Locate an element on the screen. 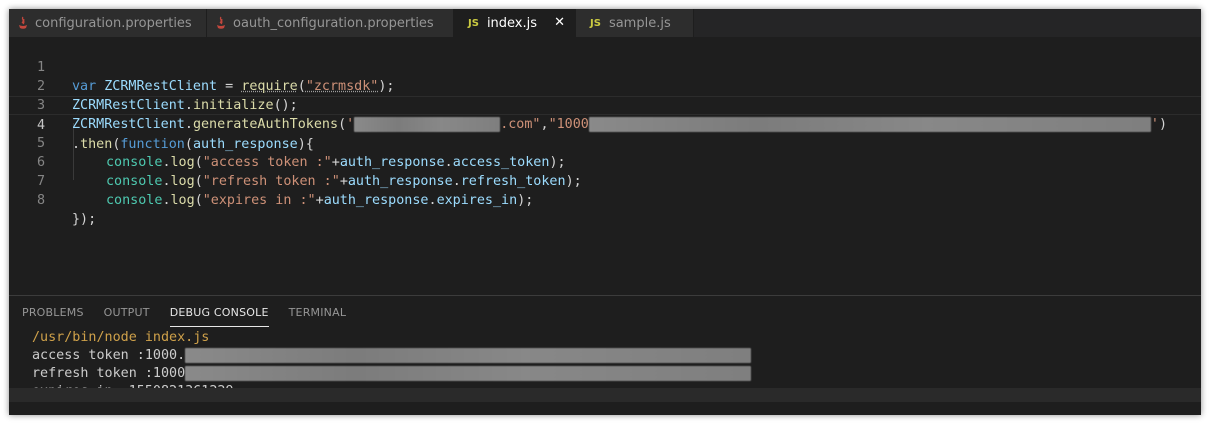 The image size is (1210, 425). tab-index-js: JS index.js ✕ is located at coordinates (515, 23).